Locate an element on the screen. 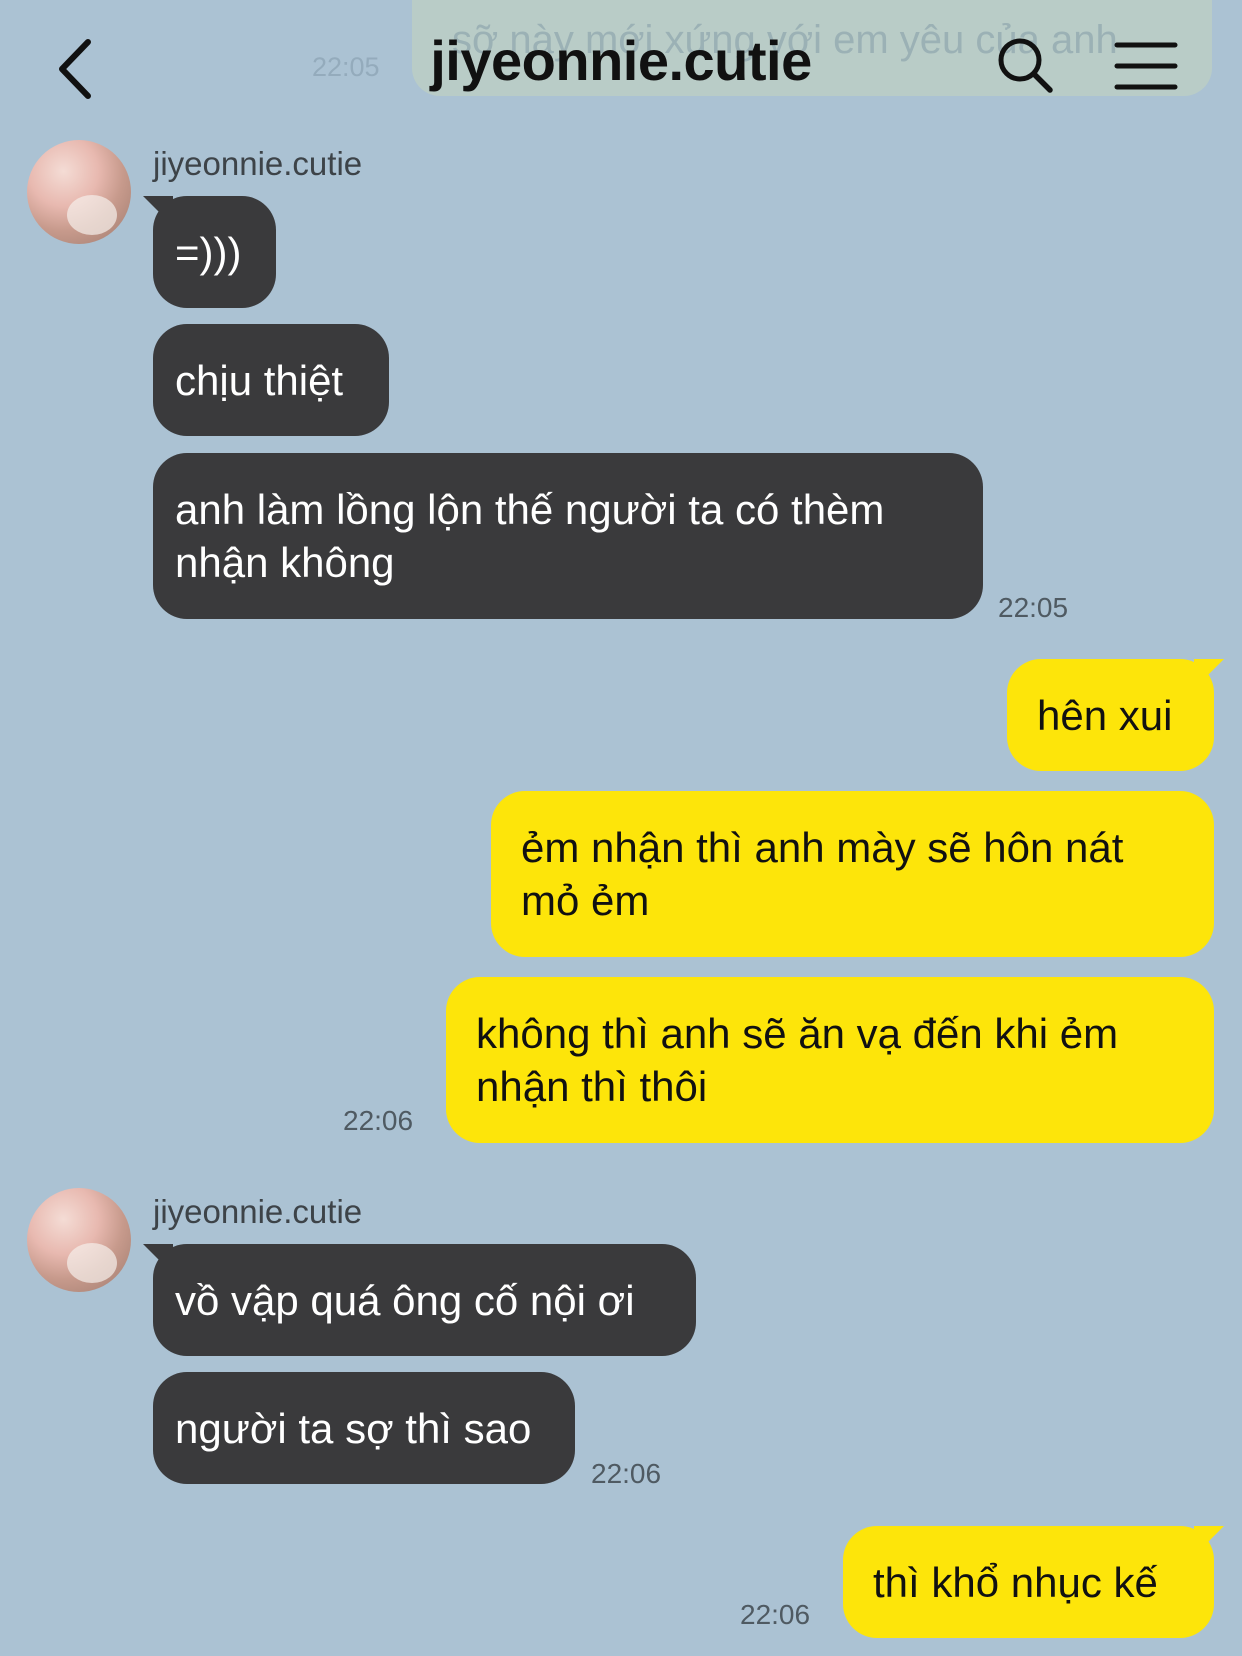  message-bubble-outgoing: hên xui is located at coordinates (1110, 715).